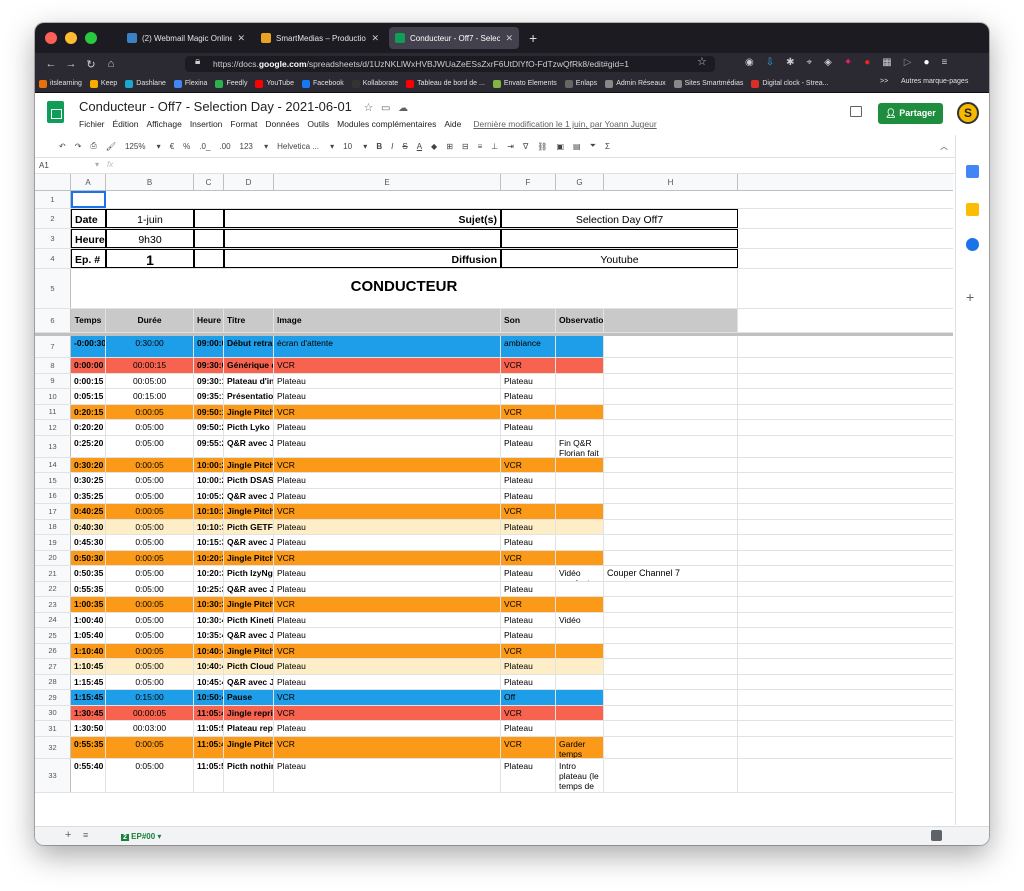  Describe the element at coordinates (369, 108) in the screenshot. I see `star-icon: ☆` at that location.